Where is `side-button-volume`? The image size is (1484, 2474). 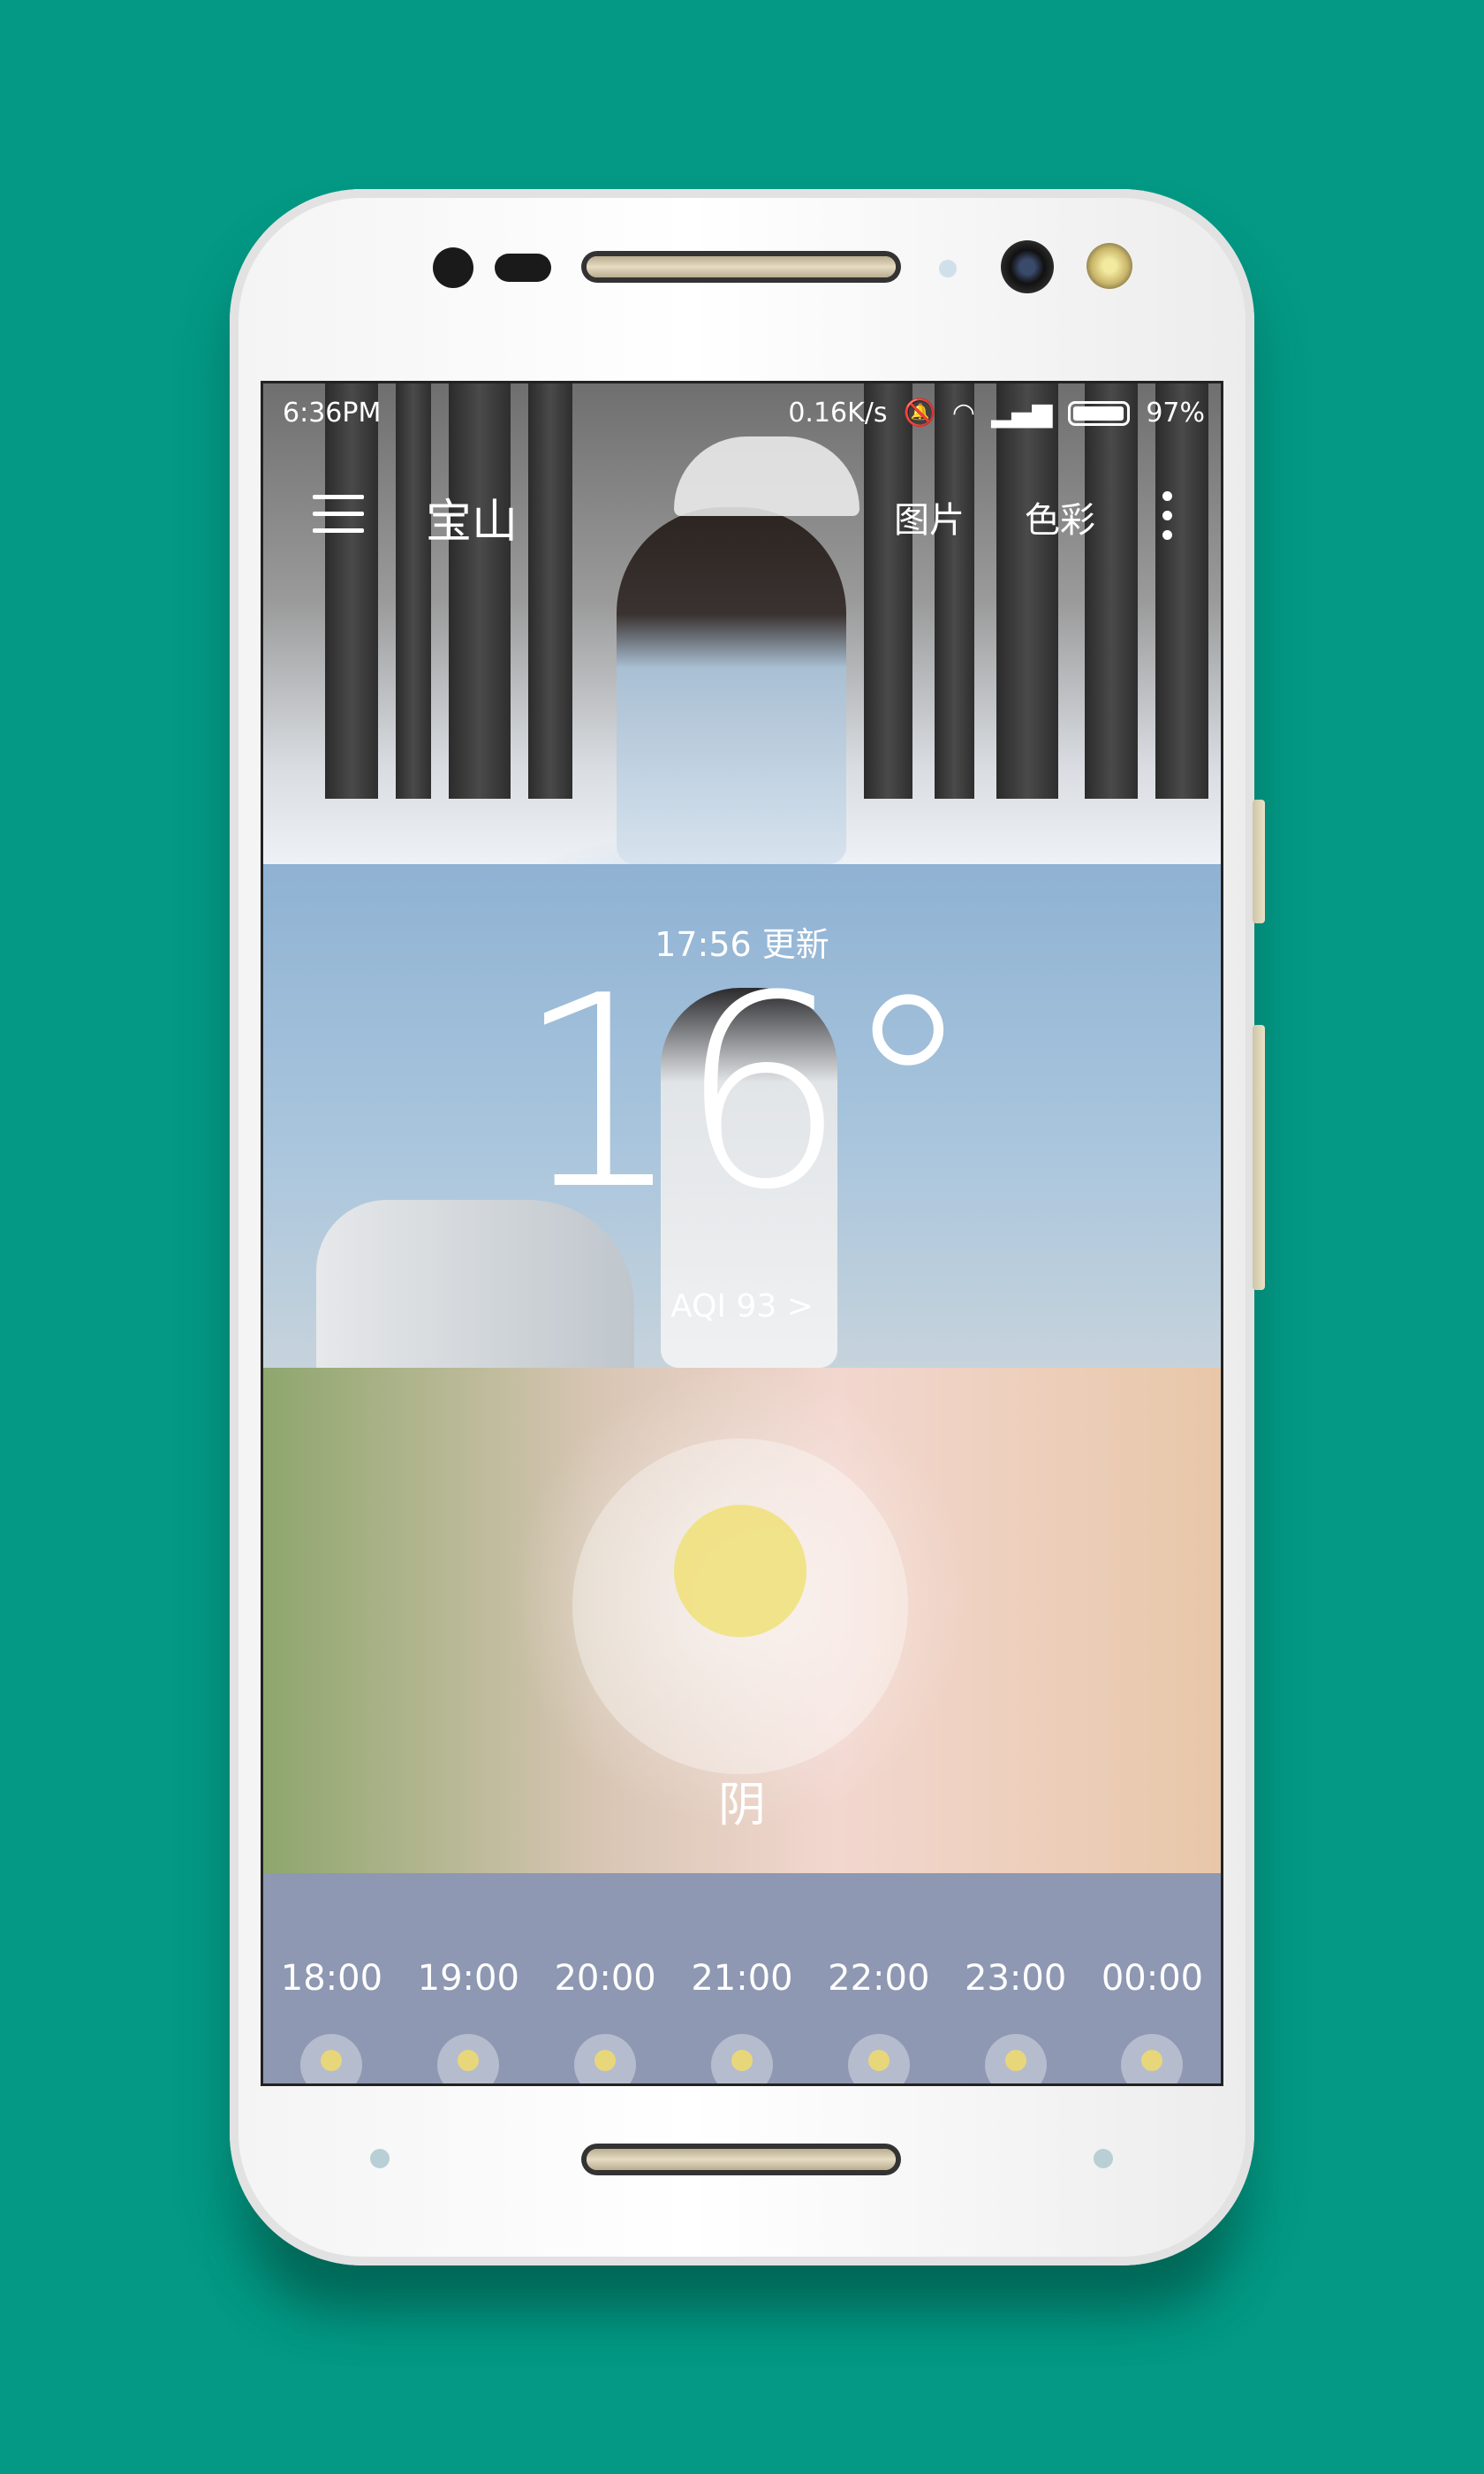 side-button-volume is located at coordinates (1259, 1157).